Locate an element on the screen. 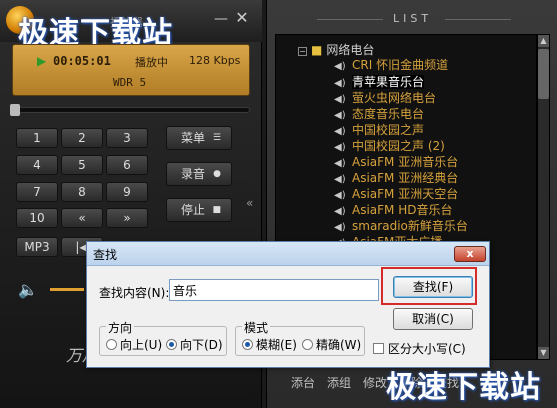 The width and height of the screenshot is (557, 408). mode-label: 模式 is located at coordinates (256, 327).